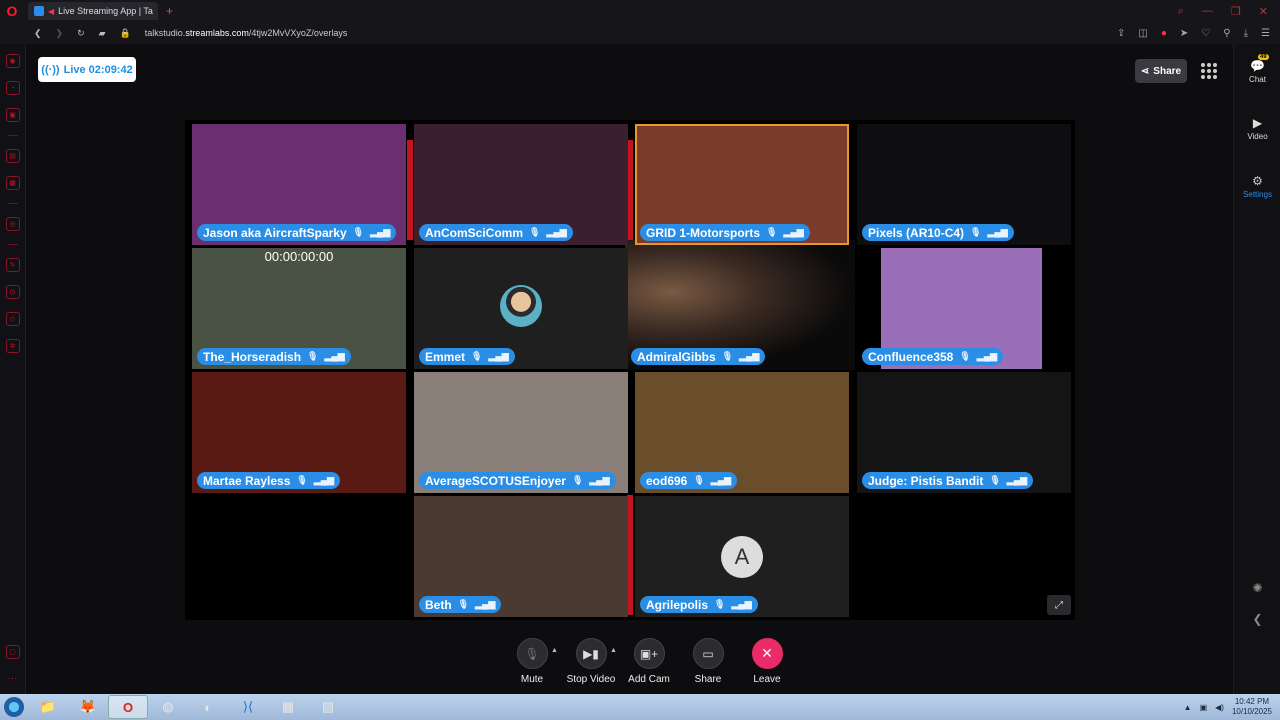  What do you see at coordinates (12, 61) in the screenshot?
I see `gamepad-icon: ◉` at bounding box center [12, 61].